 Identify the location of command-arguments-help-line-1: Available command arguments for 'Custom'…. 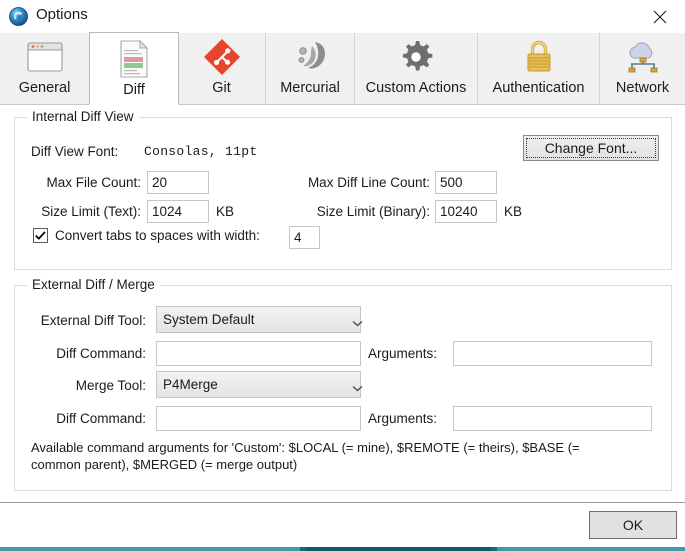
(305, 447).